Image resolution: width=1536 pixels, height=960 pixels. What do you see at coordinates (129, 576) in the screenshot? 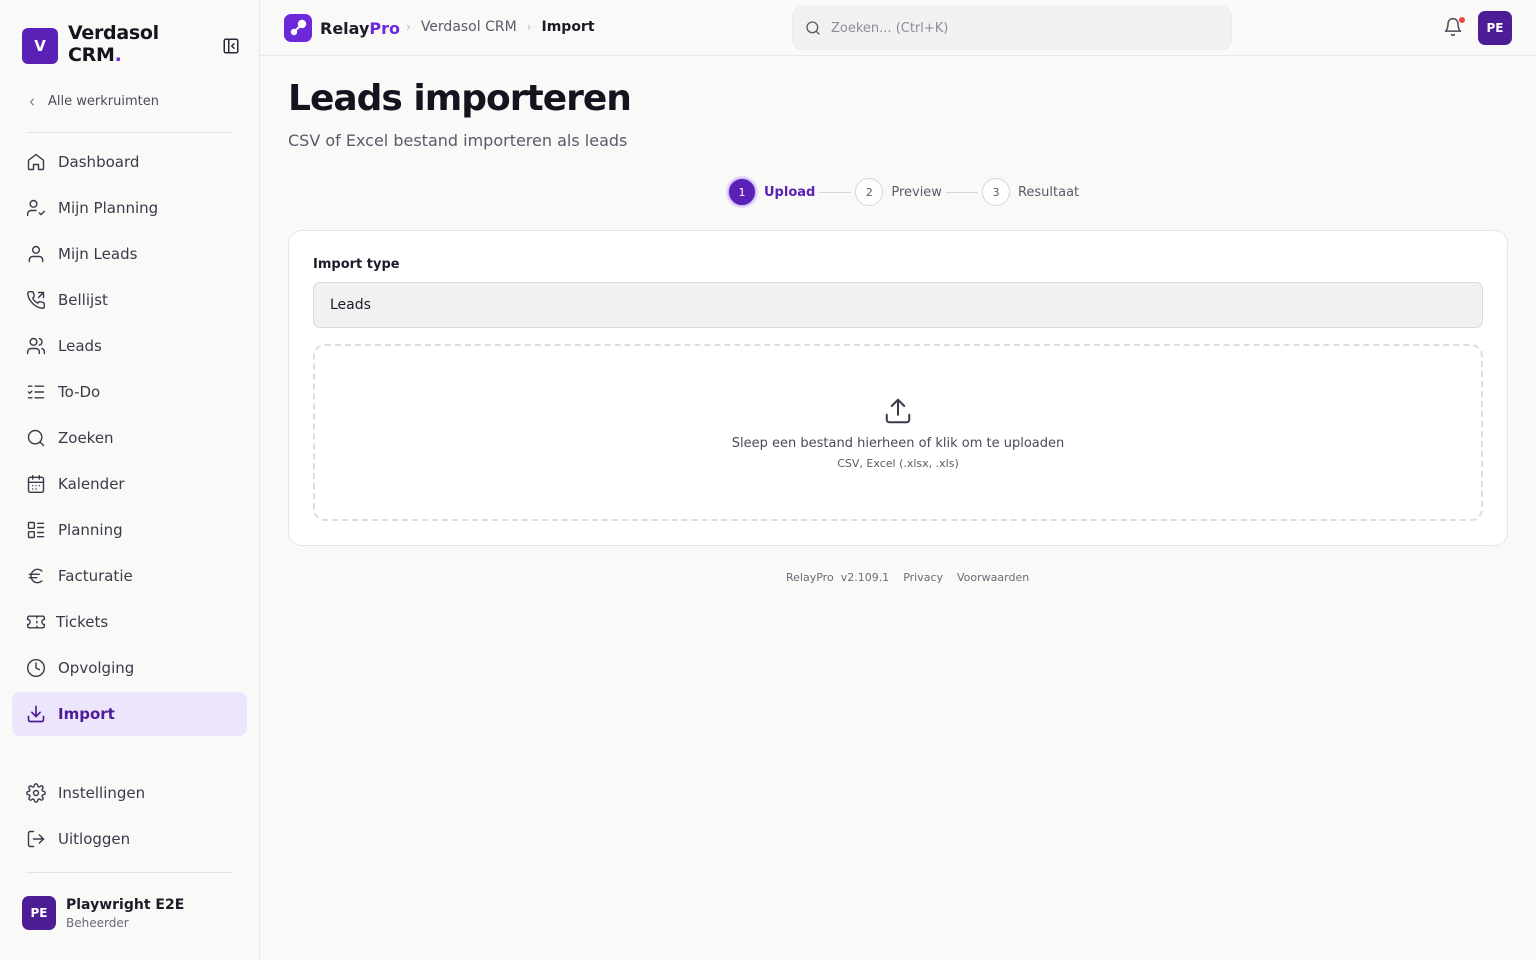
I see `sidebar-item-facturatie: Facturatie` at bounding box center [129, 576].